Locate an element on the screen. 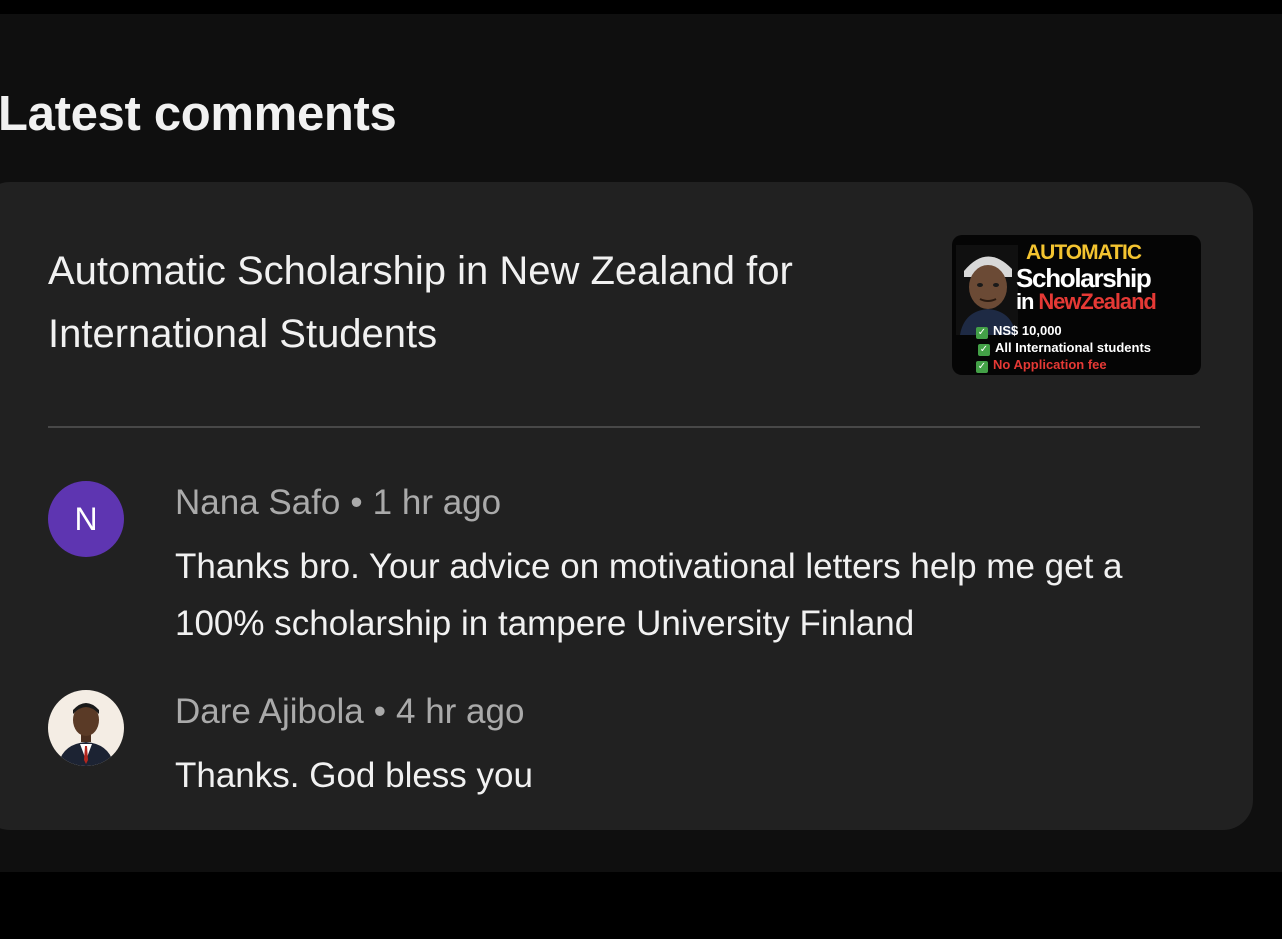 The height and width of the screenshot is (939, 1282). creator-face-icon is located at coordinates (987, 290).